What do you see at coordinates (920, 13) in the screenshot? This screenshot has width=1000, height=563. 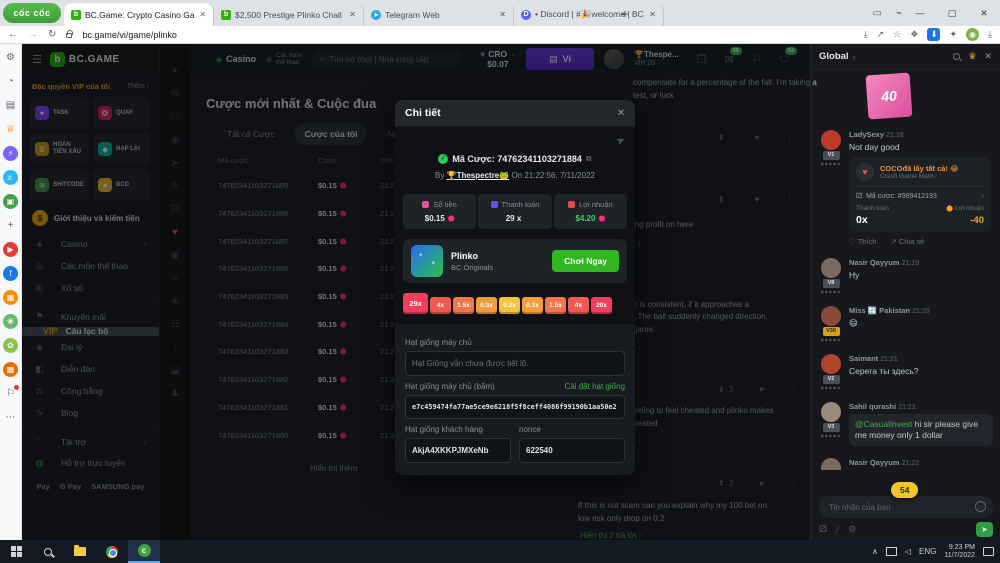 I see `window-minimize-button: —` at bounding box center [920, 13].